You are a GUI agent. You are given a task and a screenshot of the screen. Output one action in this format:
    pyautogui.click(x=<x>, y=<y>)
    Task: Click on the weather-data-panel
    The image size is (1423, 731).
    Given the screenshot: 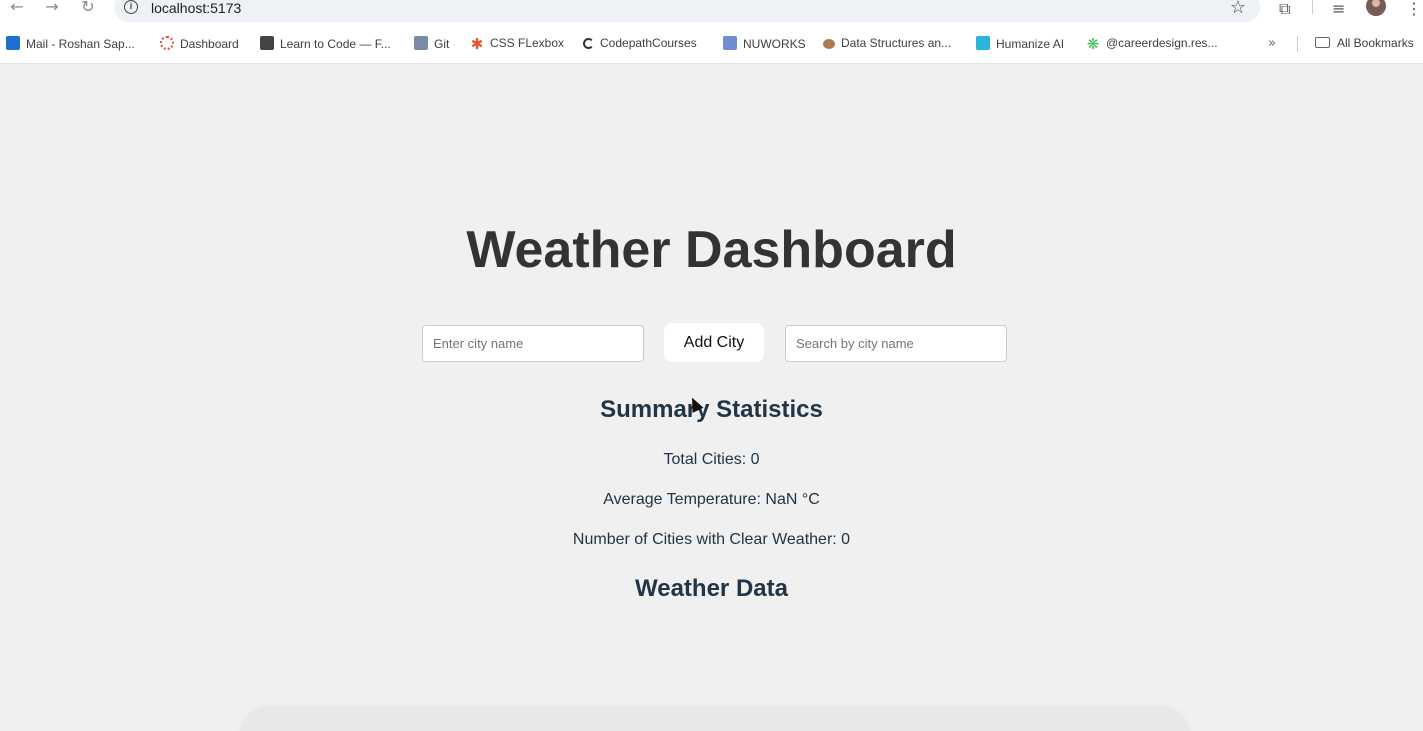 What is the action you would take?
    pyautogui.click(x=715, y=718)
    